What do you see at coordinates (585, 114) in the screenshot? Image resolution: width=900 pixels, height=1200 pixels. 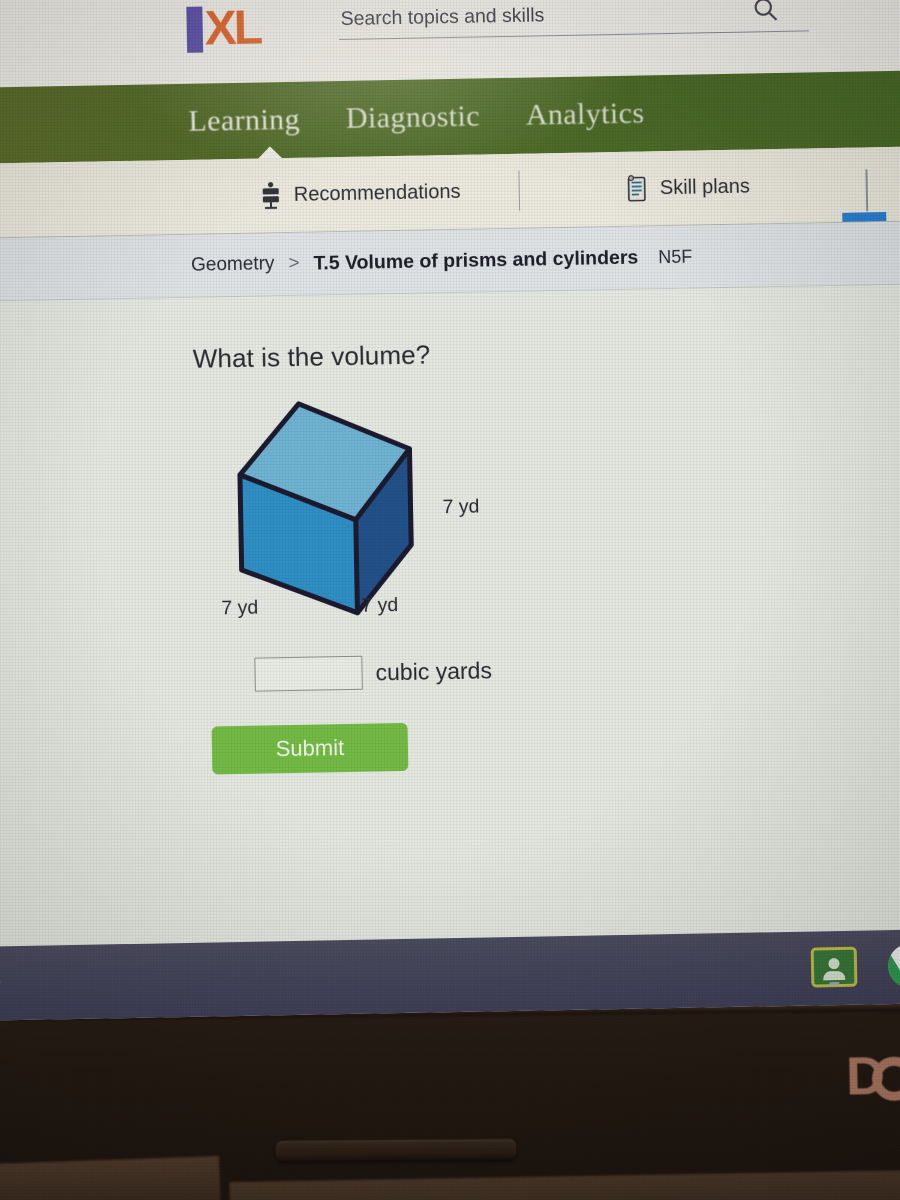 I see `nav-item-analytics: Analytics` at bounding box center [585, 114].